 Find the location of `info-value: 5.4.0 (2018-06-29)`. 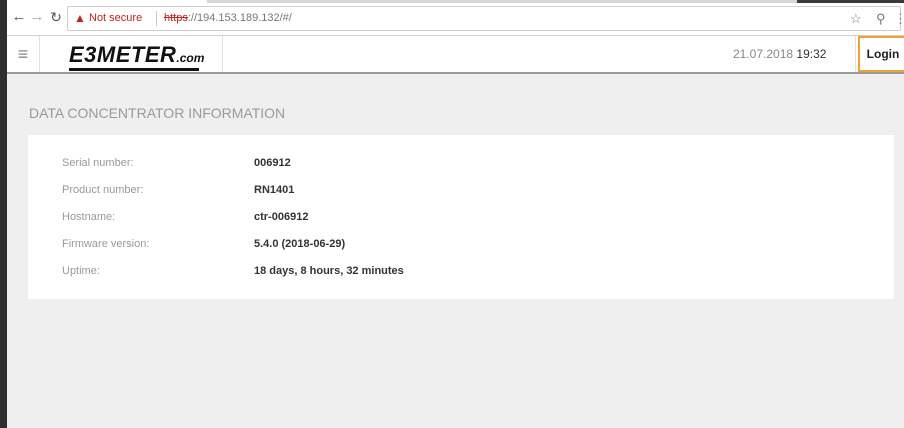

info-value: 5.4.0 (2018-06-29) is located at coordinates (300, 244).